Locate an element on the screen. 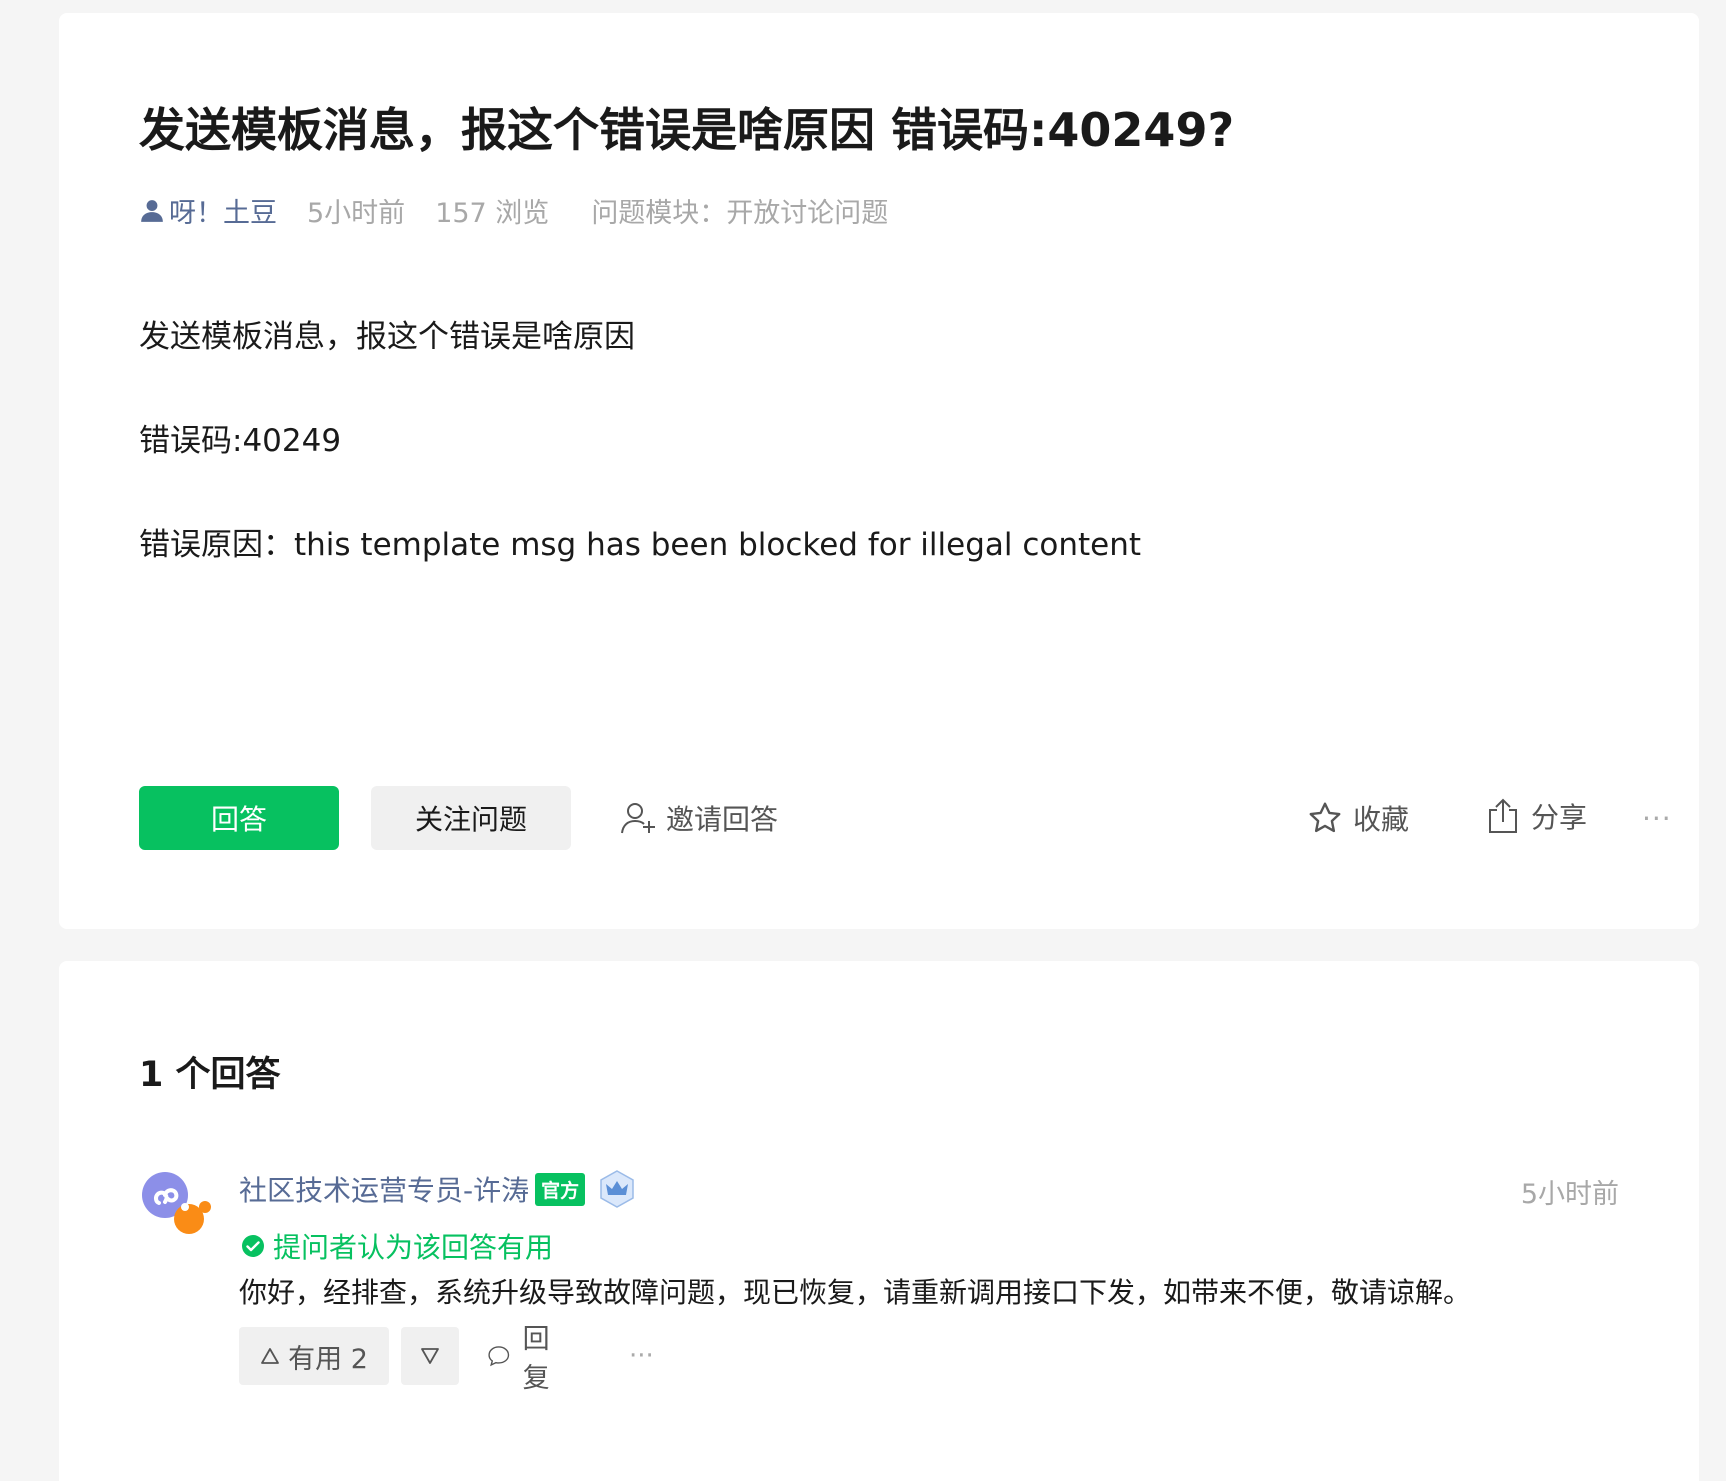 The height and width of the screenshot is (1481, 1726). more-options-button: ··· is located at coordinates (1657, 818).